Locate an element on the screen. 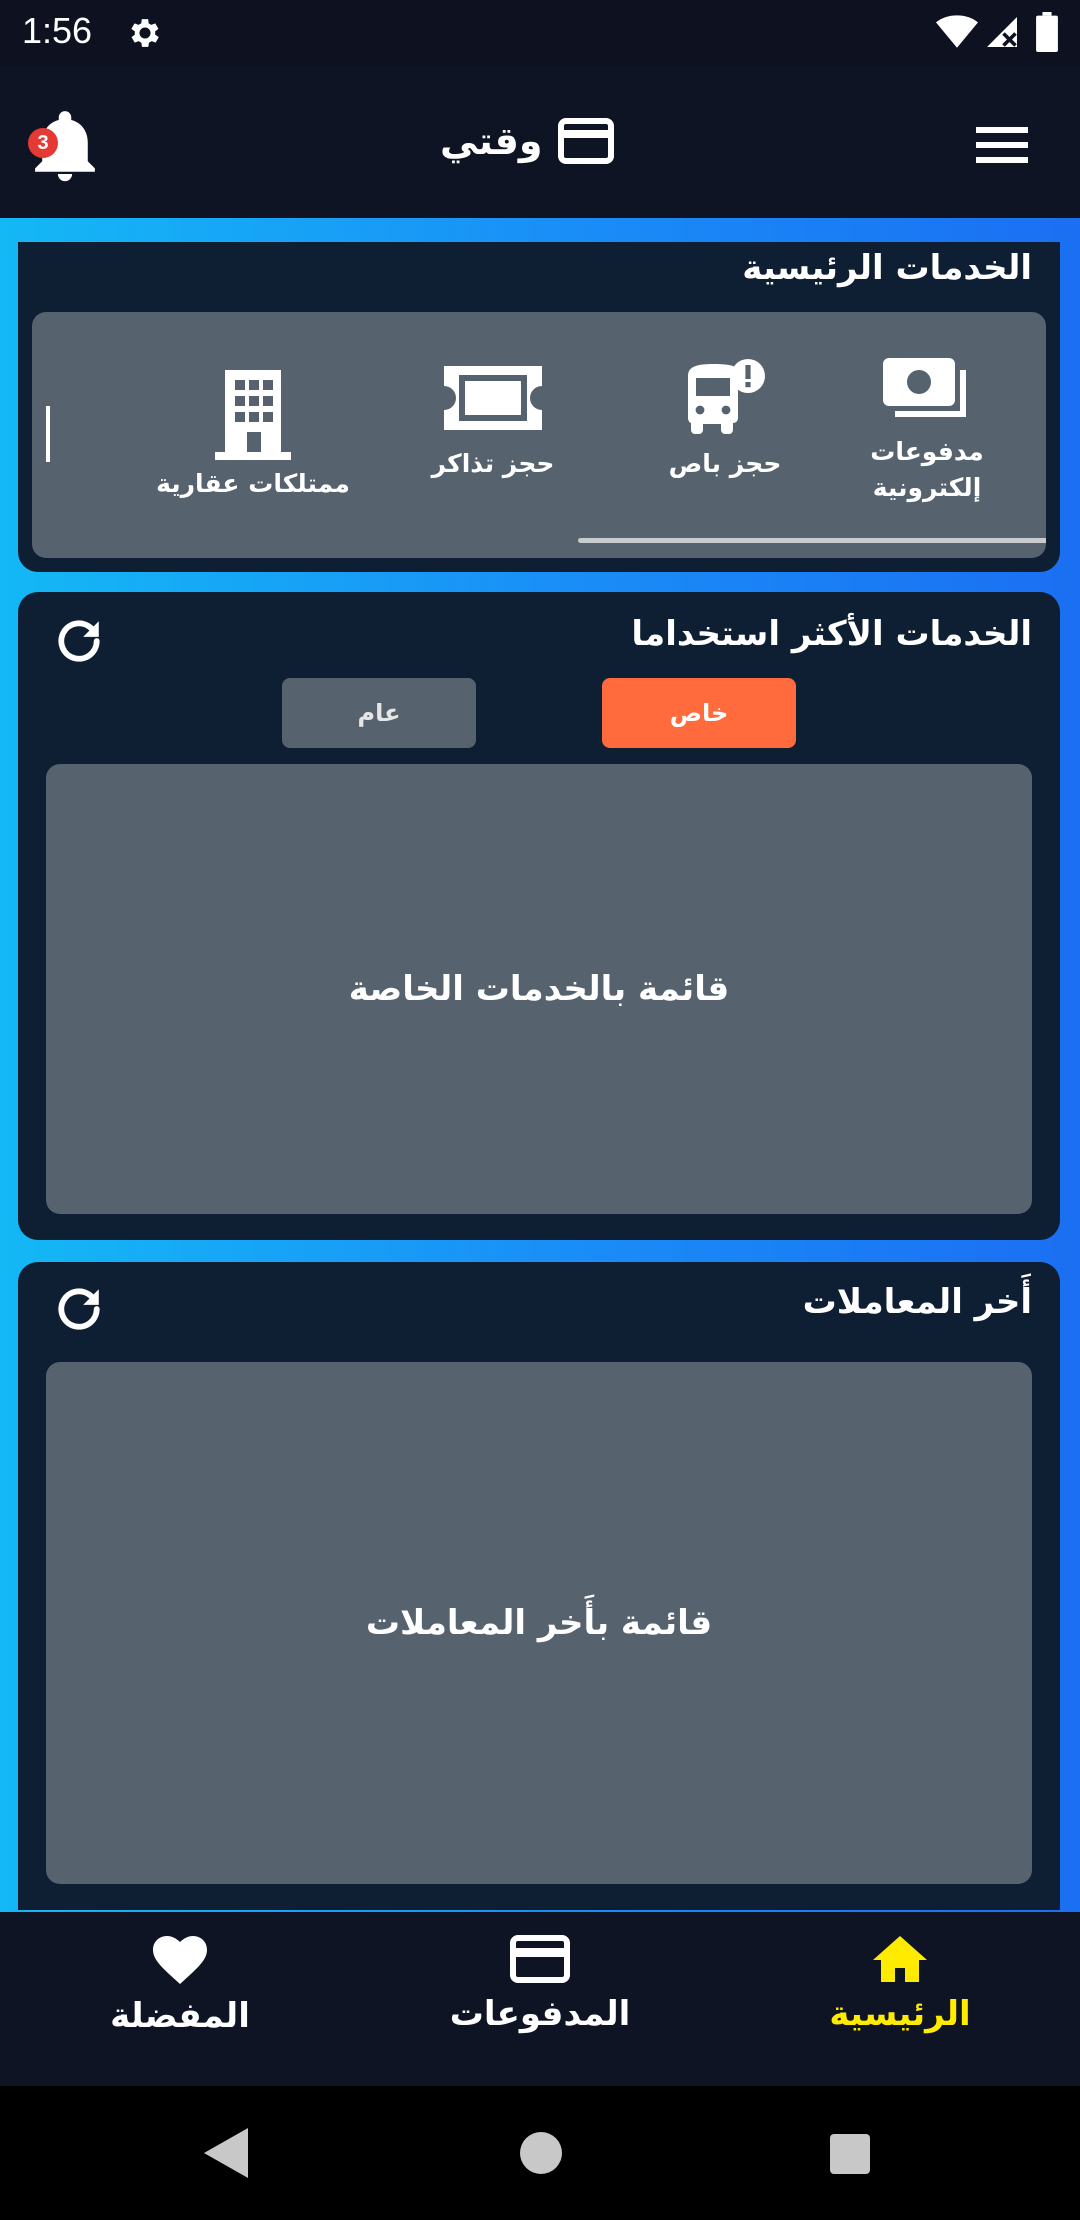 The width and height of the screenshot is (1080, 2220). main-services-title: الخدمات الرئيسية is located at coordinates (887, 268).